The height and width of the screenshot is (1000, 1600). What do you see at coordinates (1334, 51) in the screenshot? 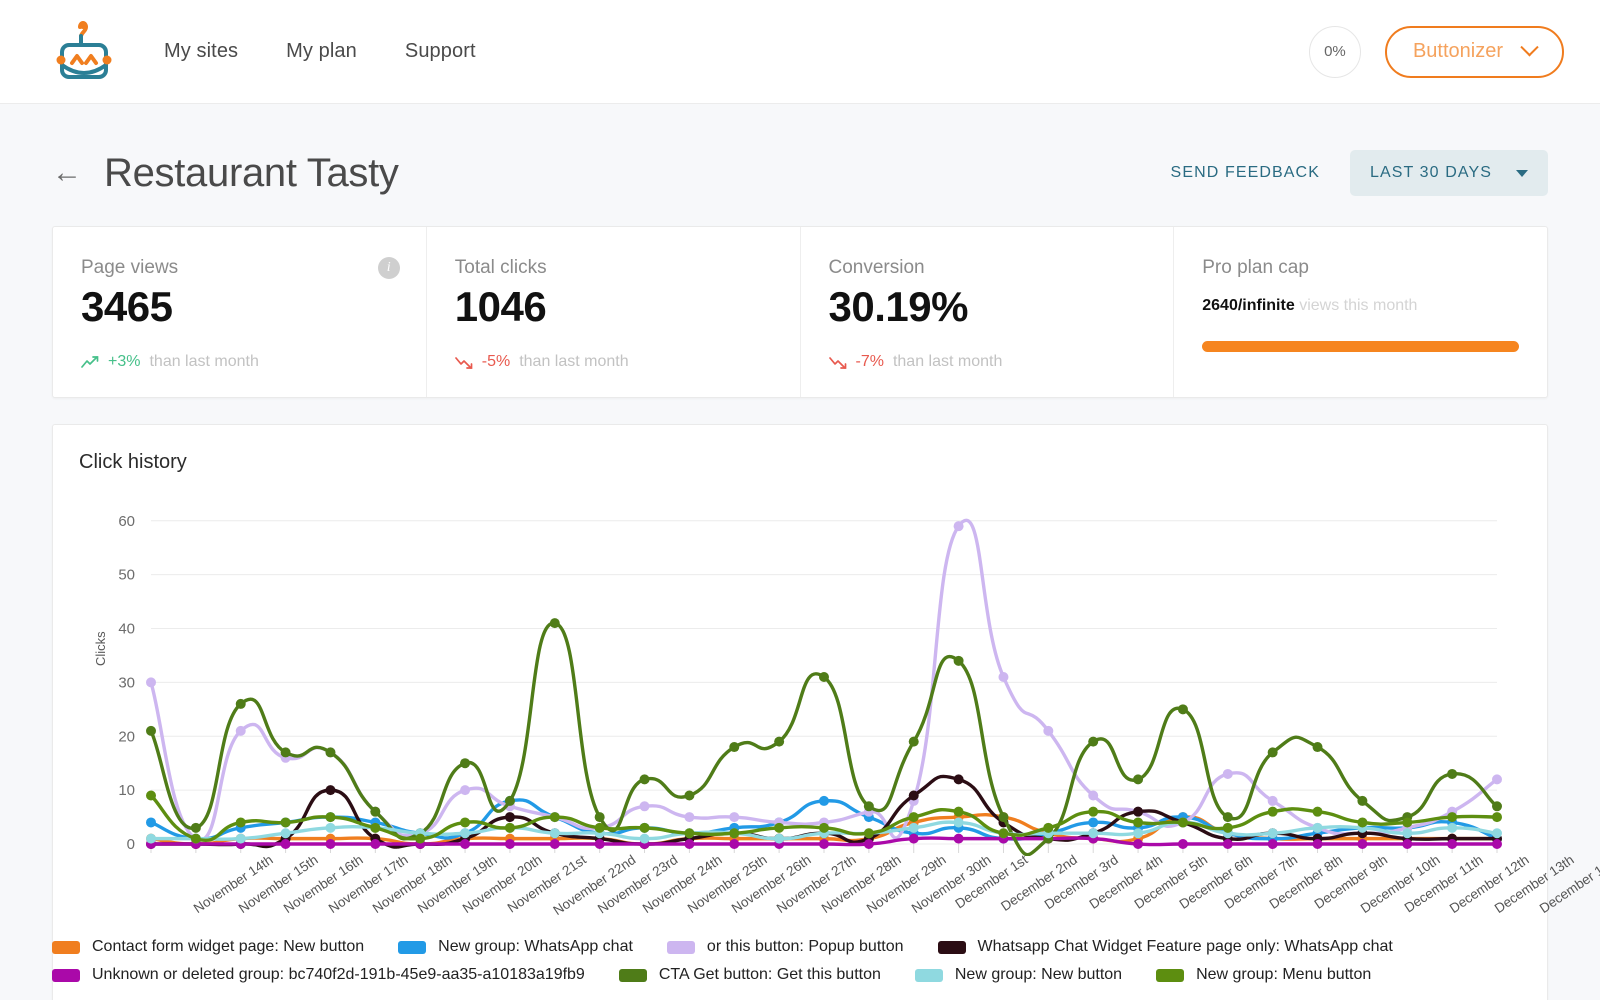
I see `progress-percent-badge: 0%` at bounding box center [1334, 51].